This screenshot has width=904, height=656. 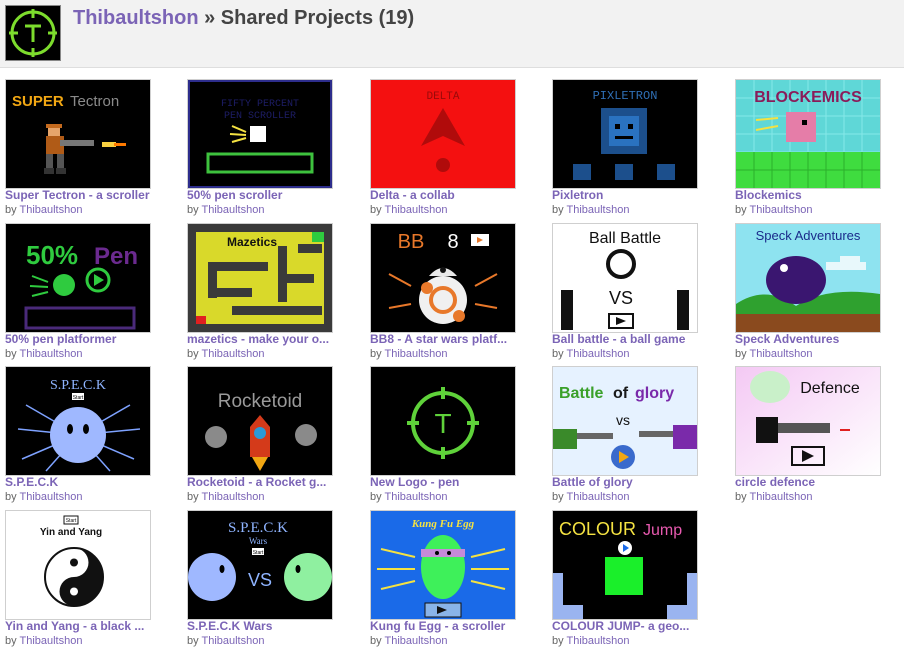 What do you see at coordinates (810, 339) in the screenshot?
I see `project-title-link: Speck Adventures` at bounding box center [810, 339].